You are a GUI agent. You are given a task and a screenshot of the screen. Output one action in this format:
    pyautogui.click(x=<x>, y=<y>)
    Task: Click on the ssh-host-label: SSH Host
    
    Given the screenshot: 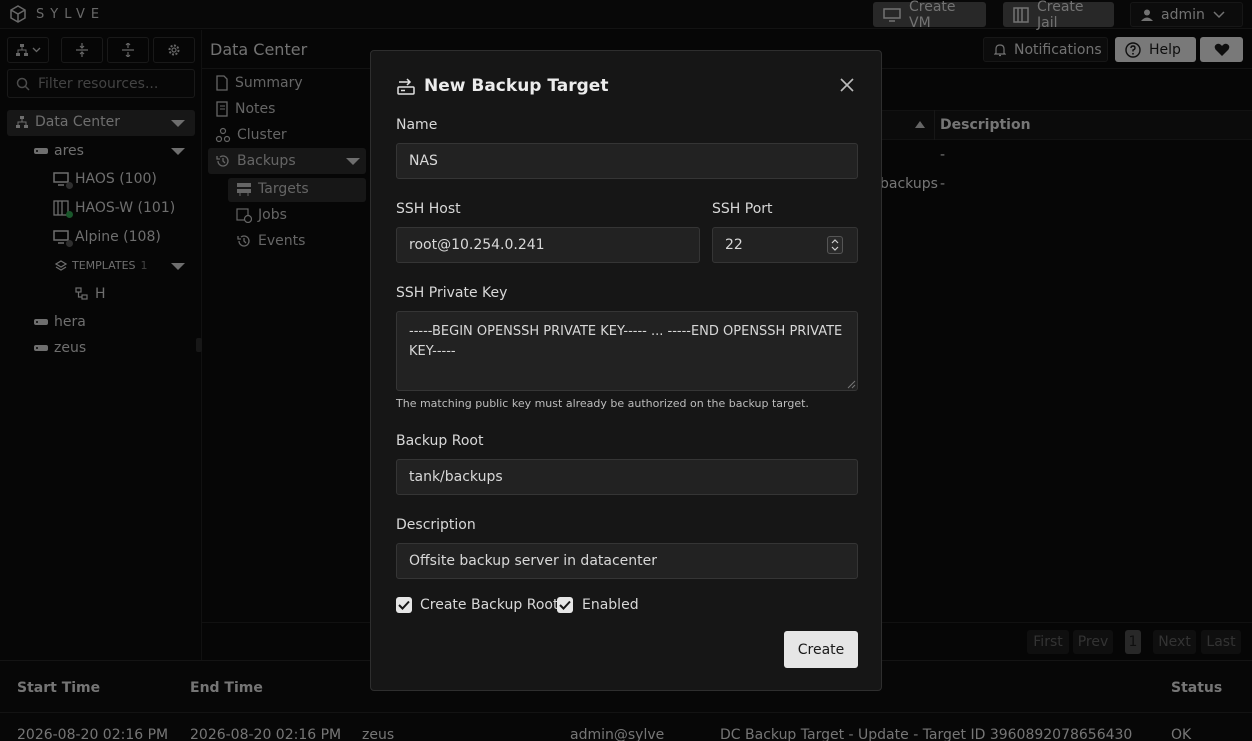 What is the action you would take?
    pyautogui.click(x=428, y=209)
    